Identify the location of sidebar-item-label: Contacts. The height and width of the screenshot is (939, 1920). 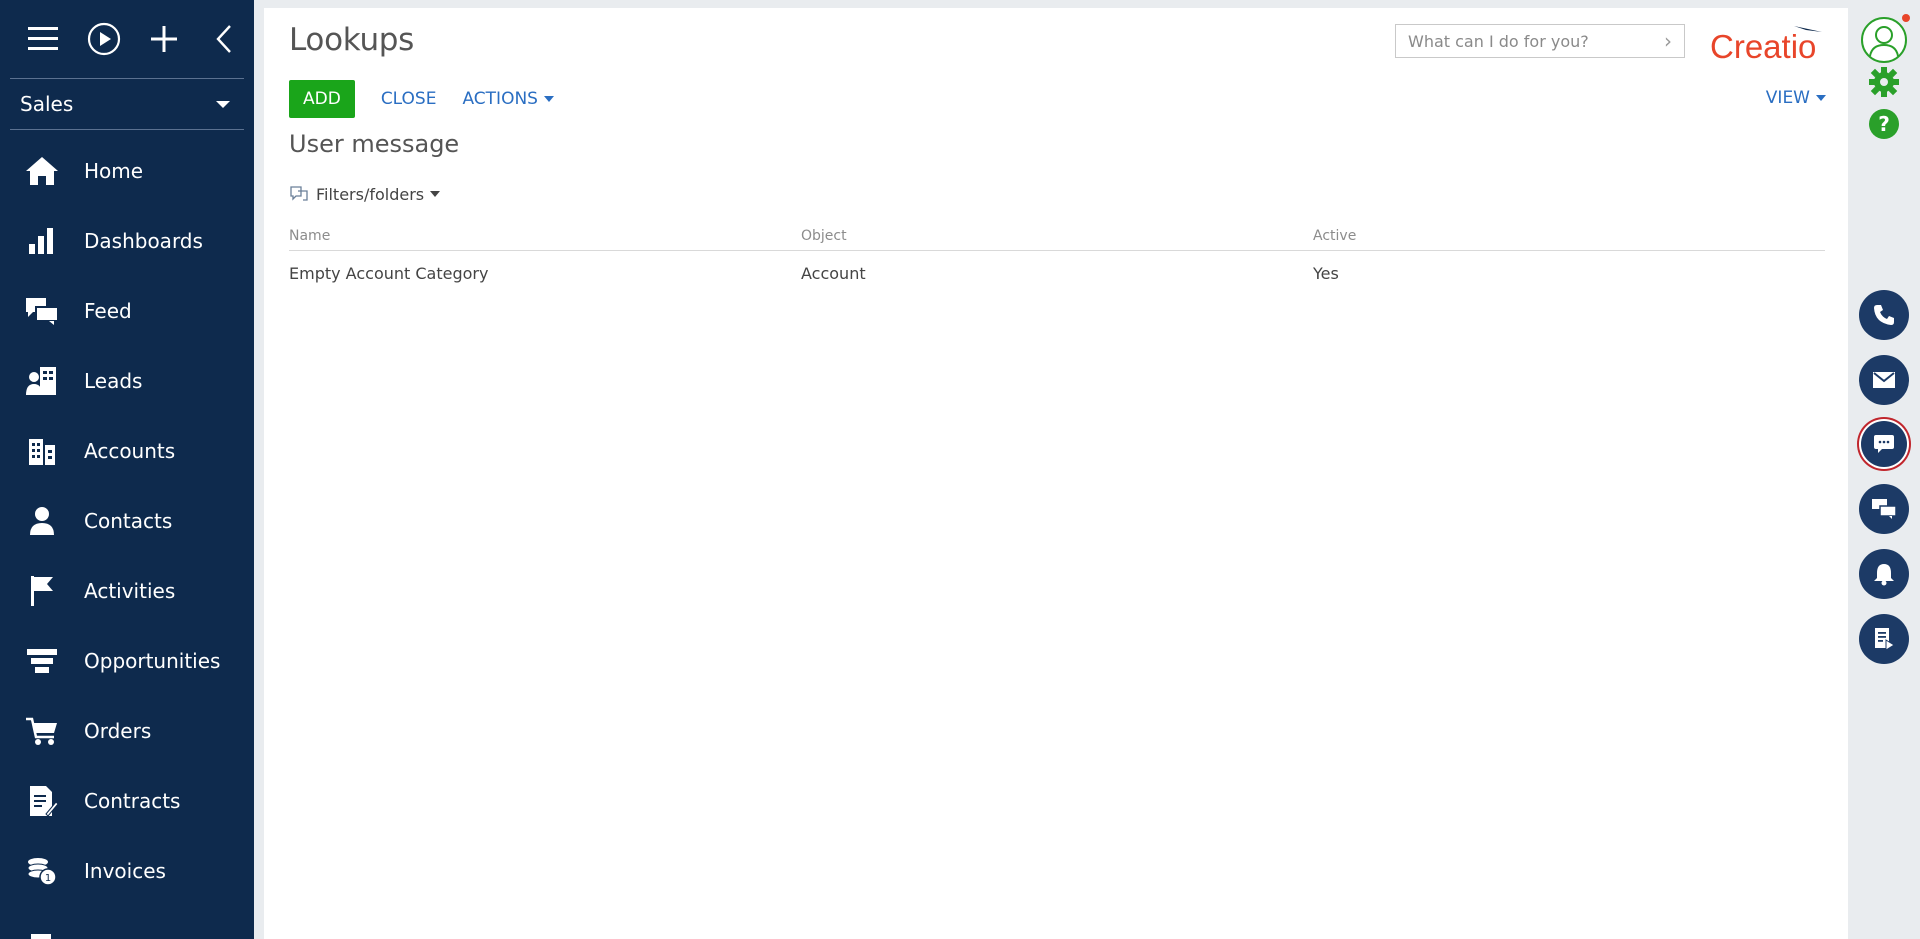
(128, 521).